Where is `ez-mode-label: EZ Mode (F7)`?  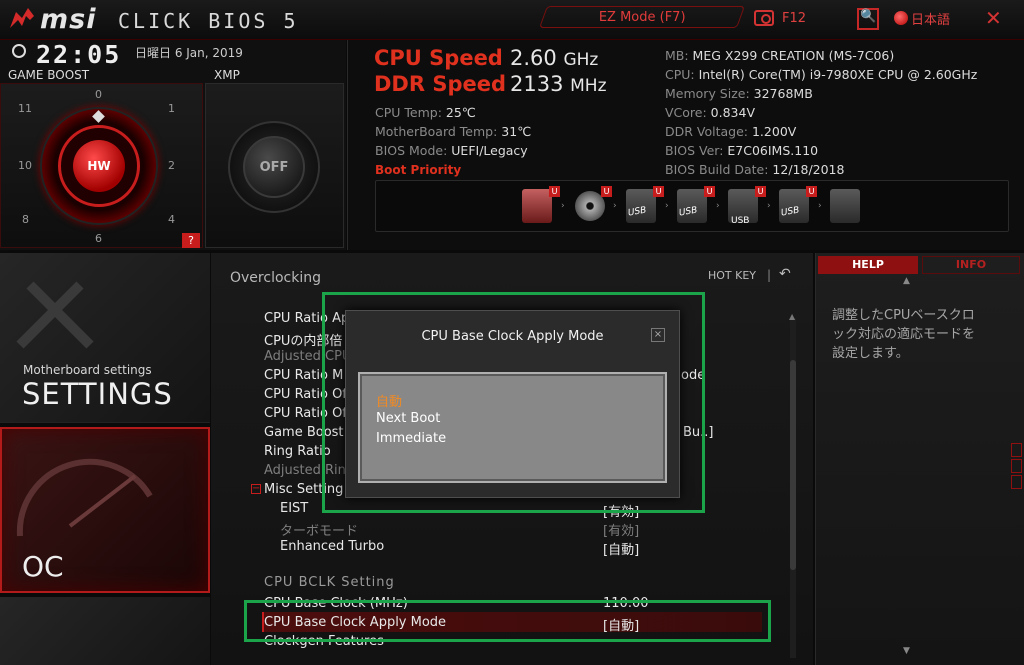 ez-mode-label: EZ Mode (F7) is located at coordinates (642, 17).